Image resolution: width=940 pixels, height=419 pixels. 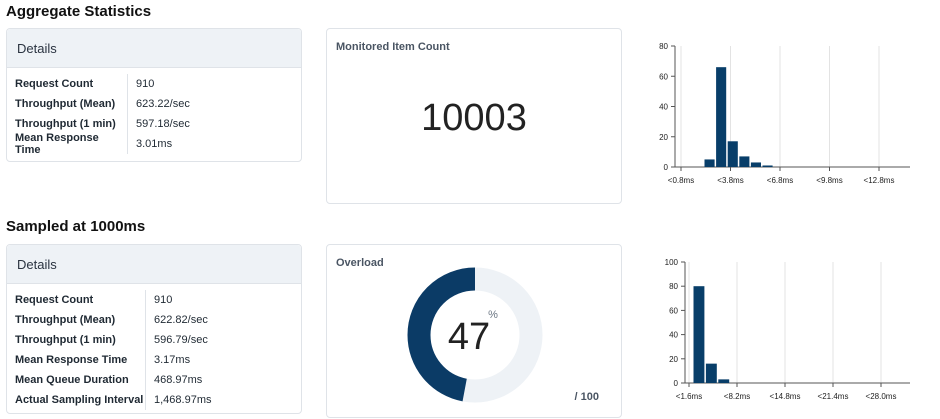 What do you see at coordinates (785, 396) in the screenshot?
I see `x-tick-label: <14.8ms` at bounding box center [785, 396].